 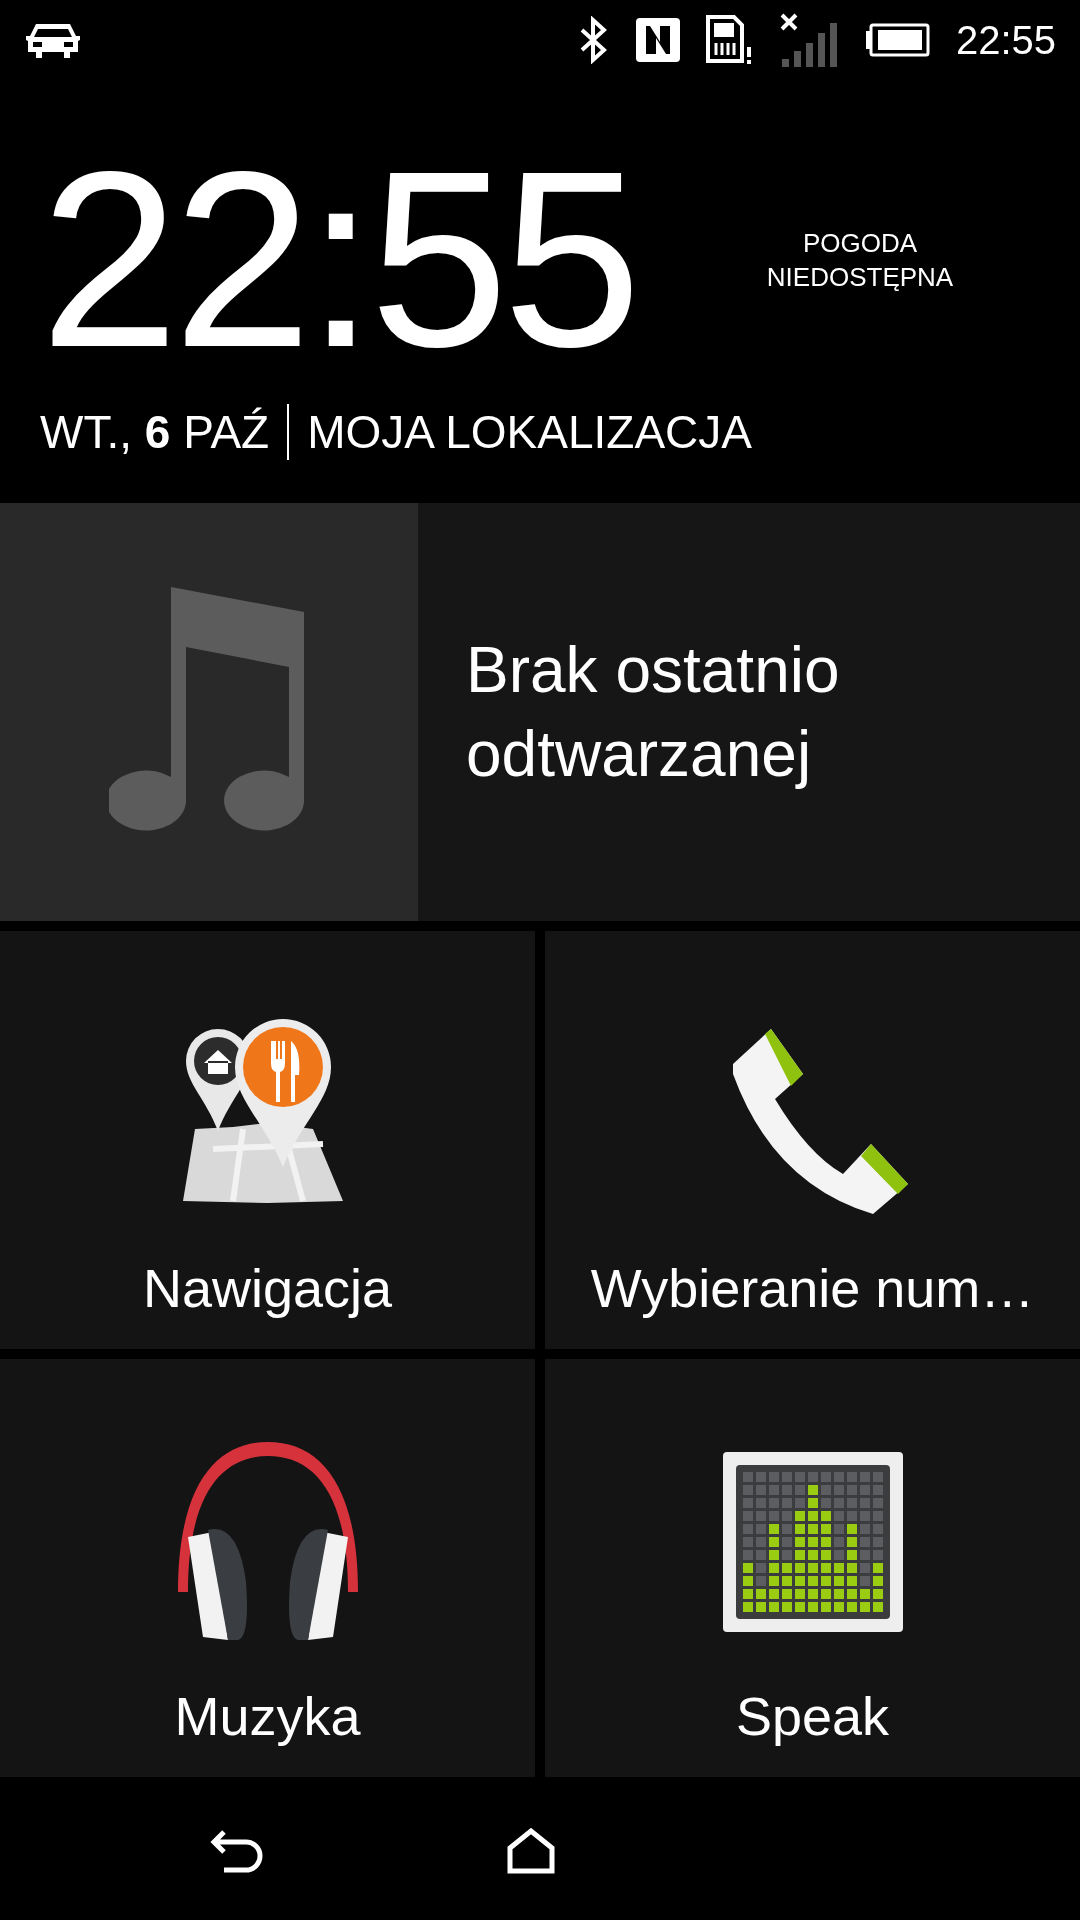 What do you see at coordinates (155, 432) in the screenshot?
I see `date-text: WT., 6 PAŹ` at bounding box center [155, 432].